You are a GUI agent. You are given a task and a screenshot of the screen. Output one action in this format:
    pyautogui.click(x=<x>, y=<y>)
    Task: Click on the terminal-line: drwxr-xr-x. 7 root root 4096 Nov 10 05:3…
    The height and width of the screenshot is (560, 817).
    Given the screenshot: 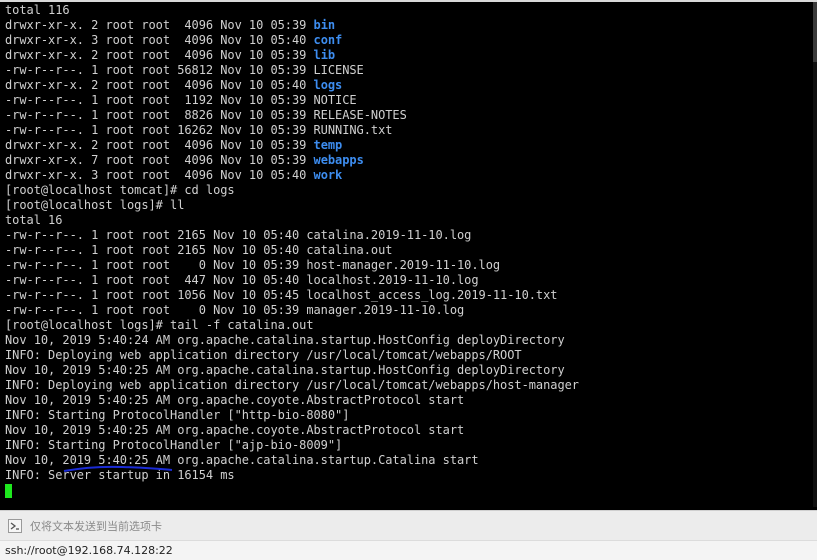 What is the action you would take?
    pyautogui.click(x=408, y=160)
    